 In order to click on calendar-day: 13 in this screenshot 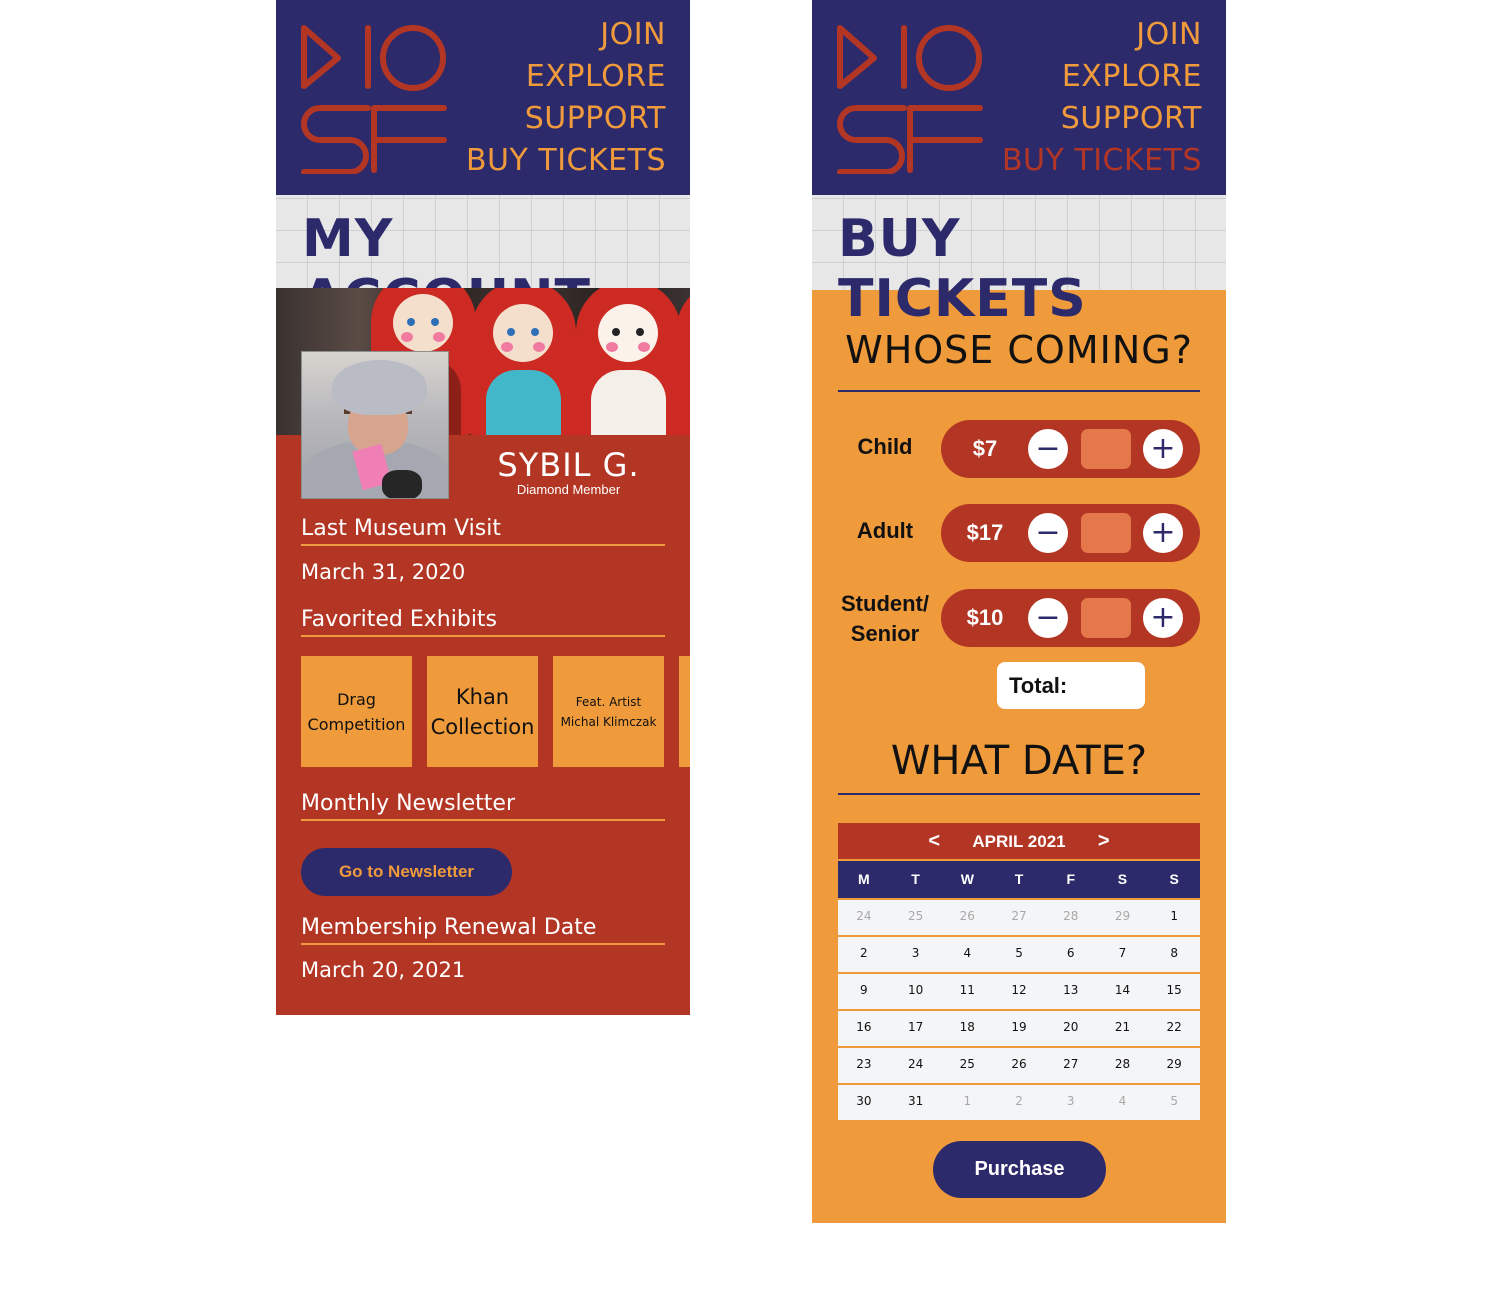, I will do `click(1071, 991)`.